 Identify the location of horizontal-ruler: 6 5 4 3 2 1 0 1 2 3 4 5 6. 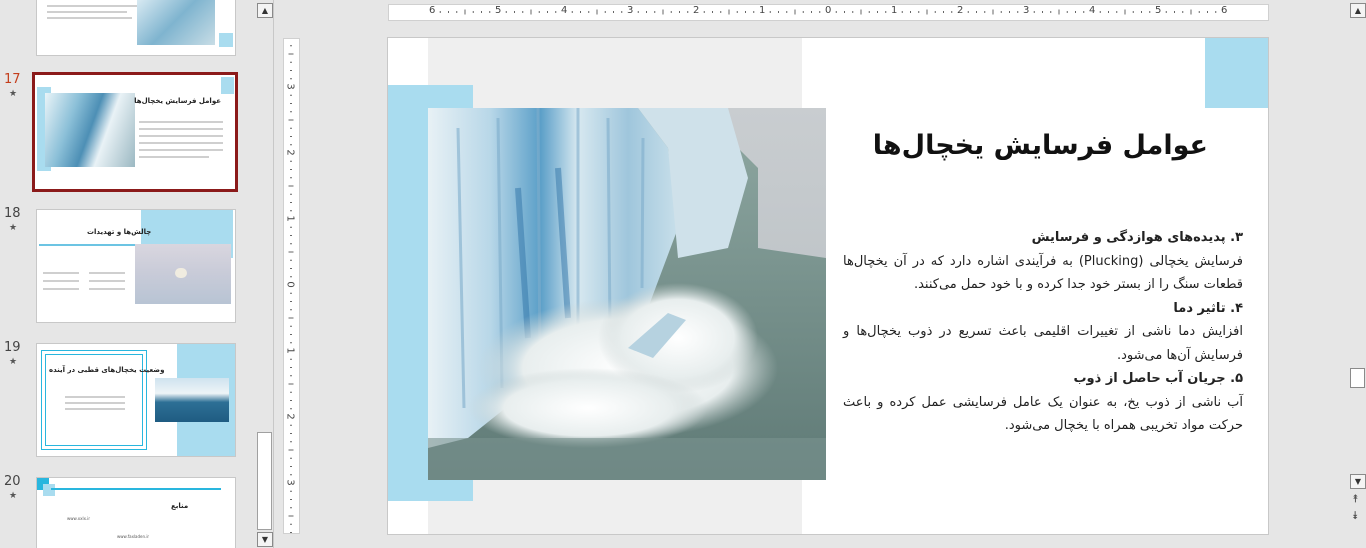
(828, 12).